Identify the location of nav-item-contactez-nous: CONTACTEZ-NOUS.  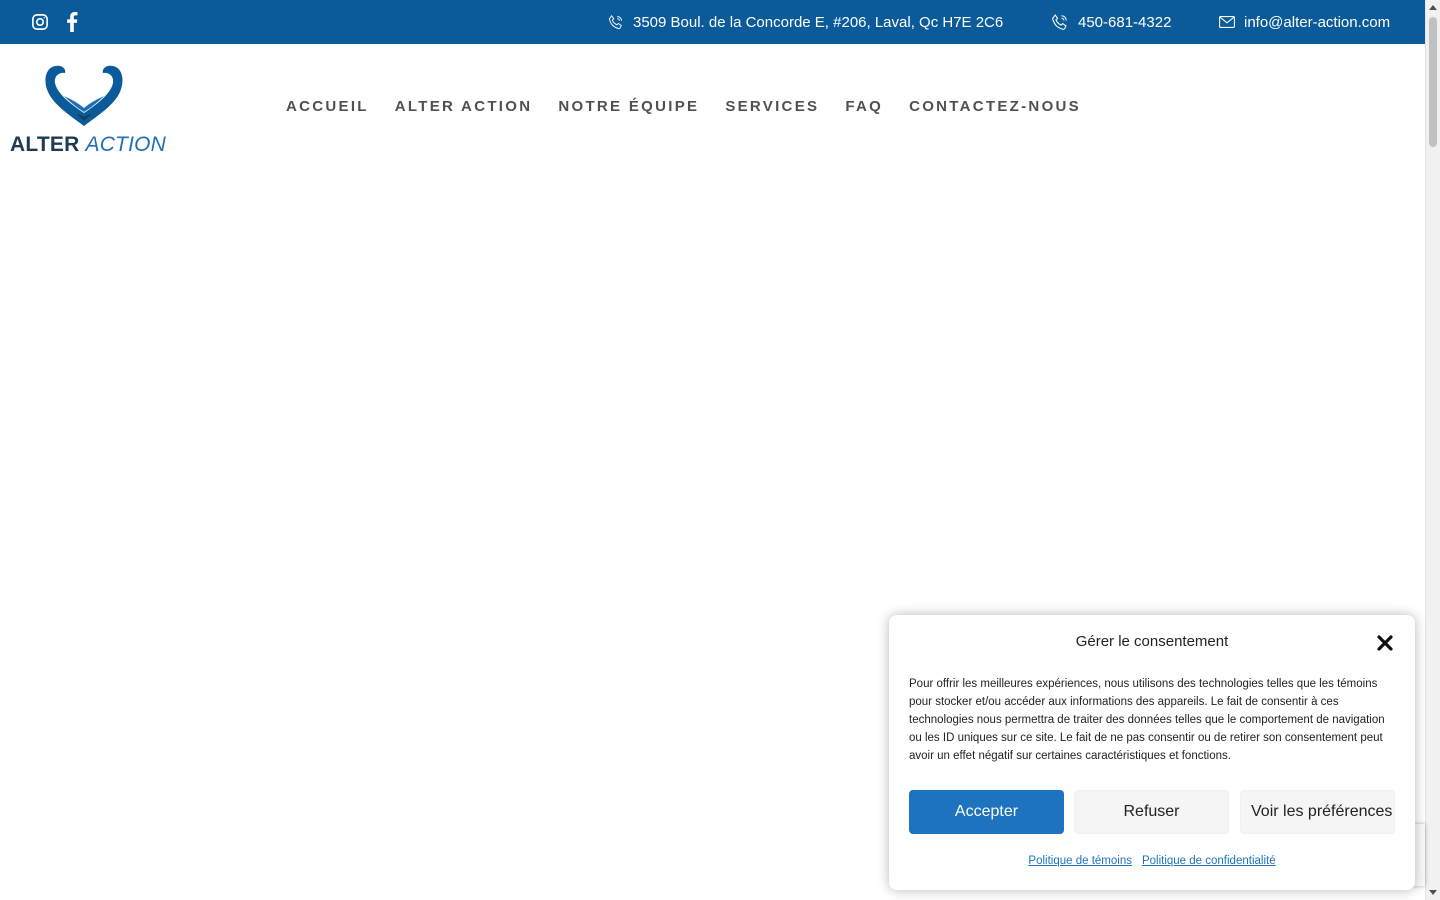
(995, 107).